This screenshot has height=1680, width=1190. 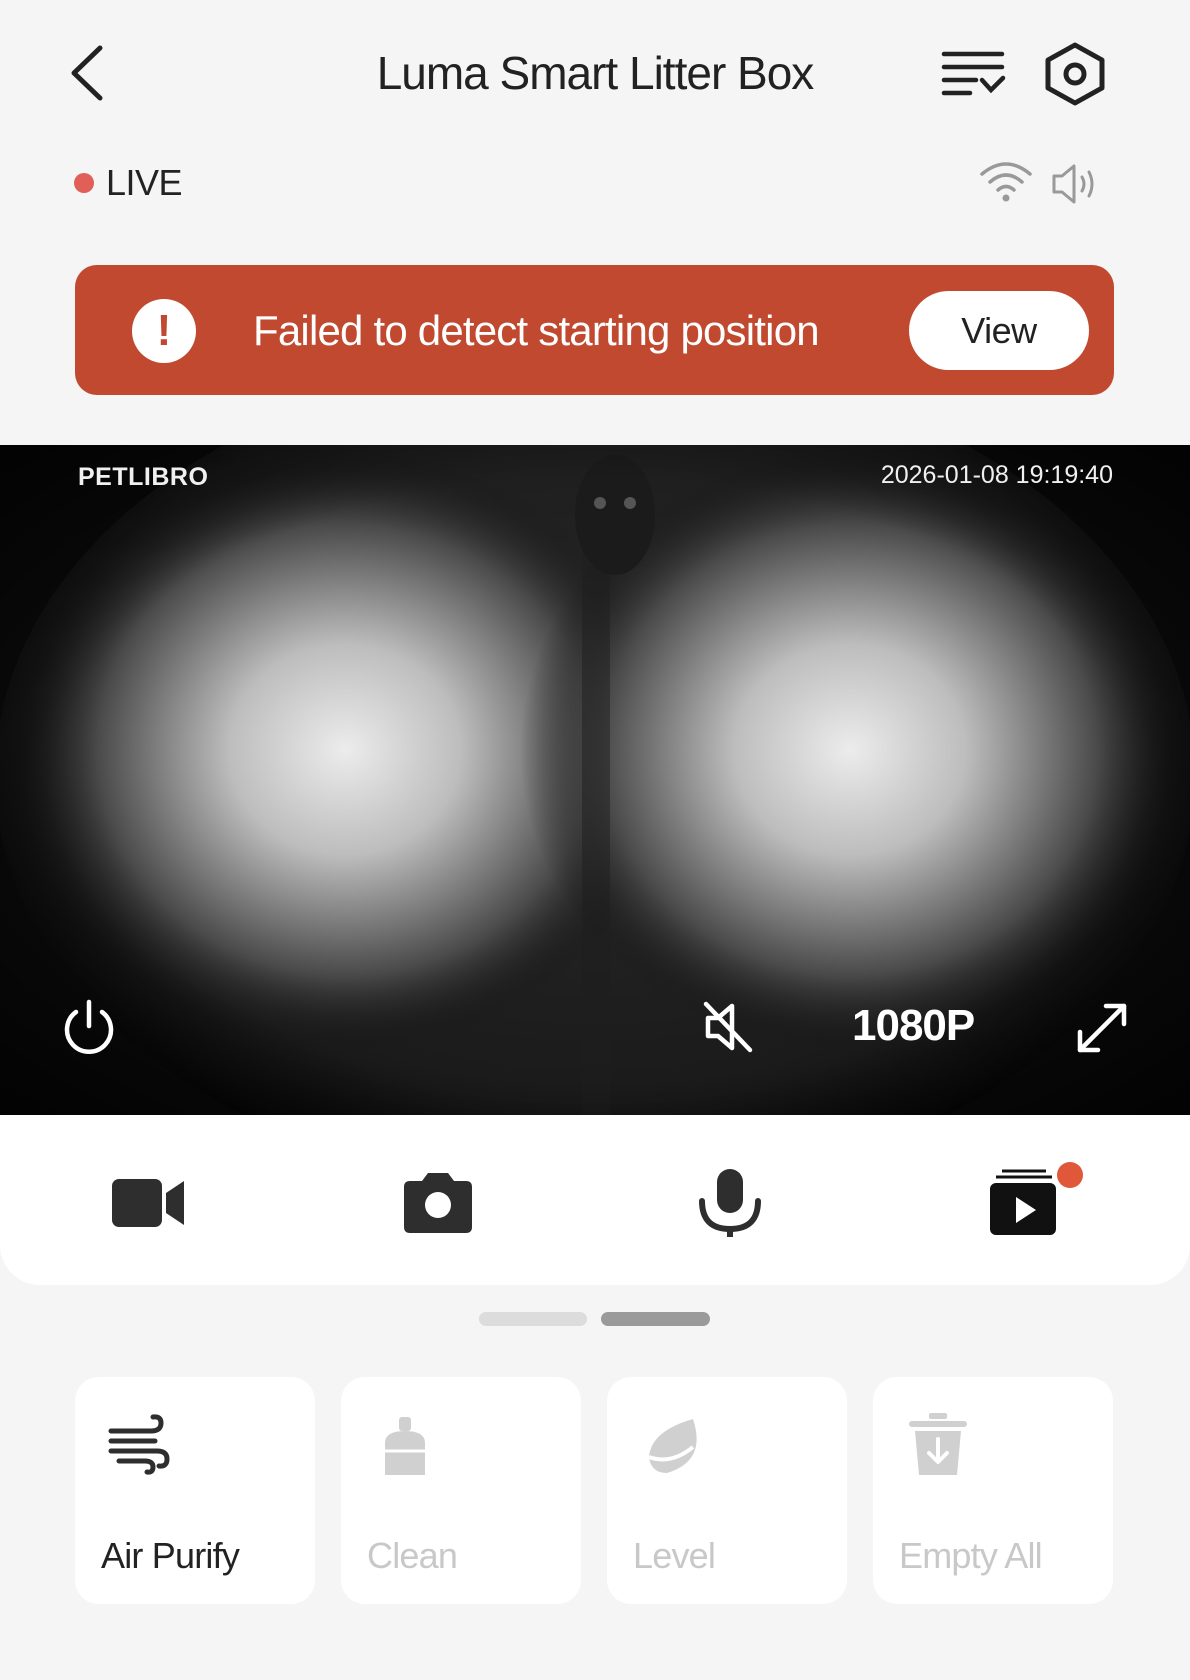 I want to click on page-title: Luma Smart Litter Box, so click(x=595, y=73).